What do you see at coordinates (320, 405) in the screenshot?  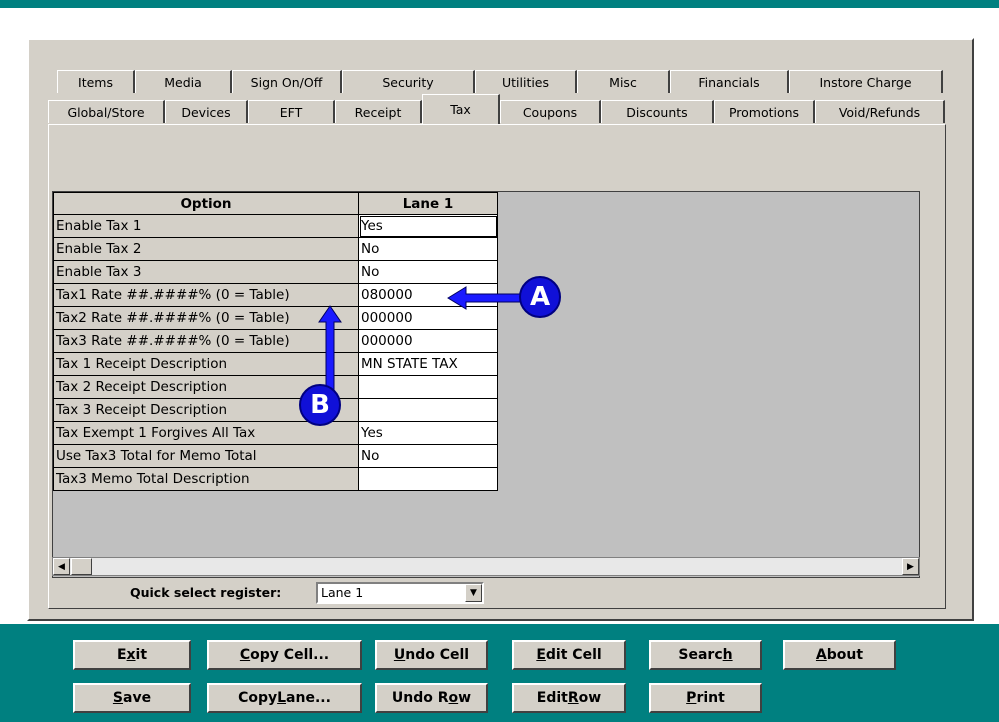 I see `callout-b: B` at bounding box center [320, 405].